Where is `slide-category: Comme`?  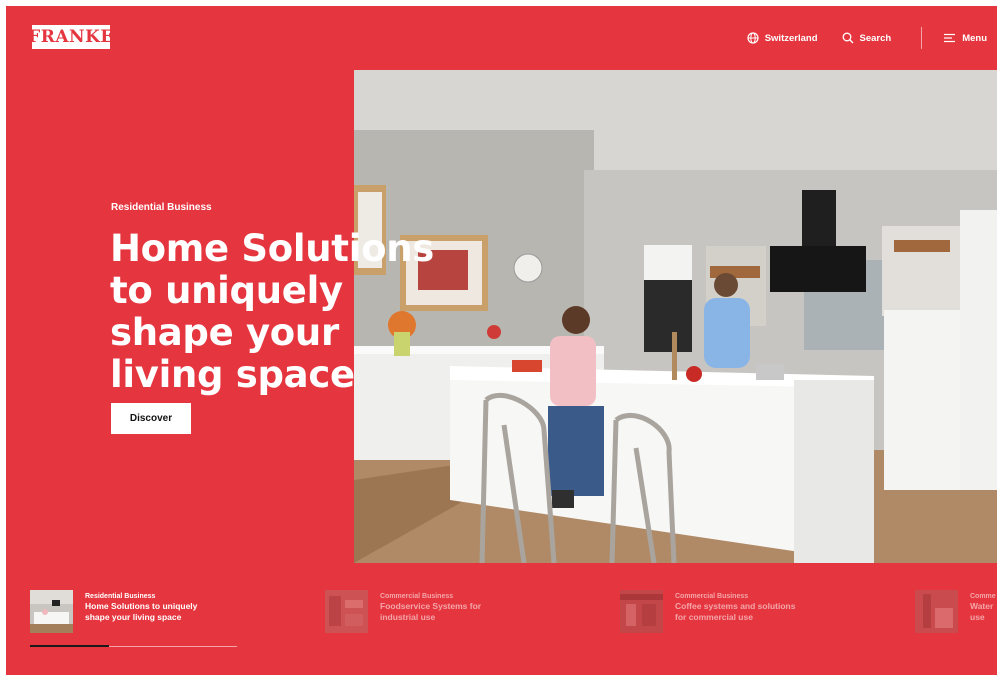 slide-category: Comme is located at coordinates (983, 596).